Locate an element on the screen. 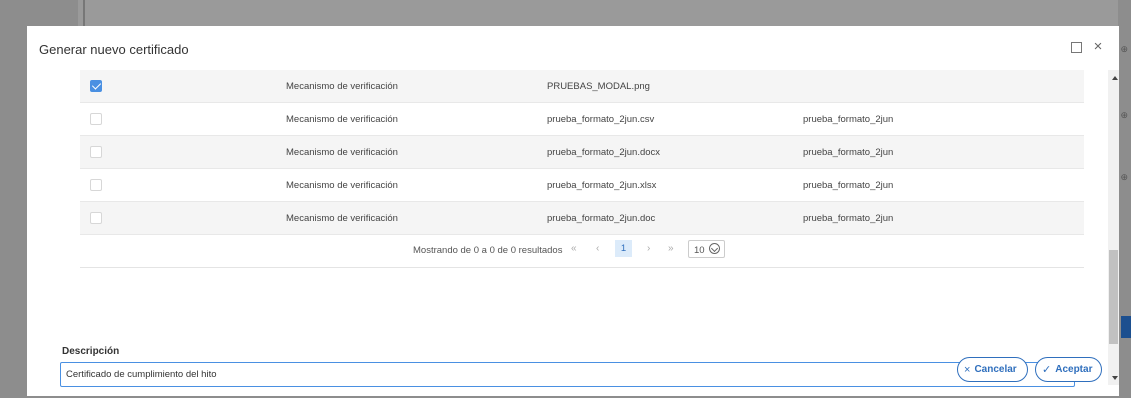  first-page-button: « is located at coordinates (574, 248).